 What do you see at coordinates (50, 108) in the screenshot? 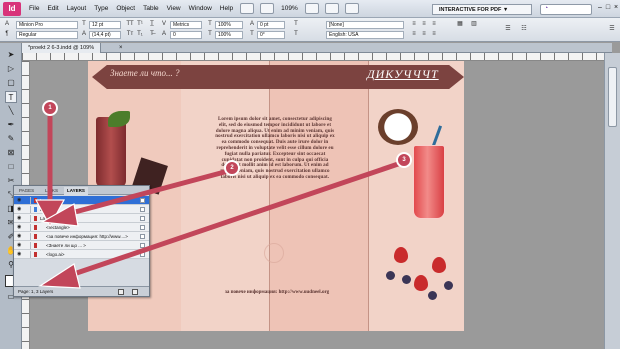
I see `callout-1: 1` at bounding box center [50, 108].